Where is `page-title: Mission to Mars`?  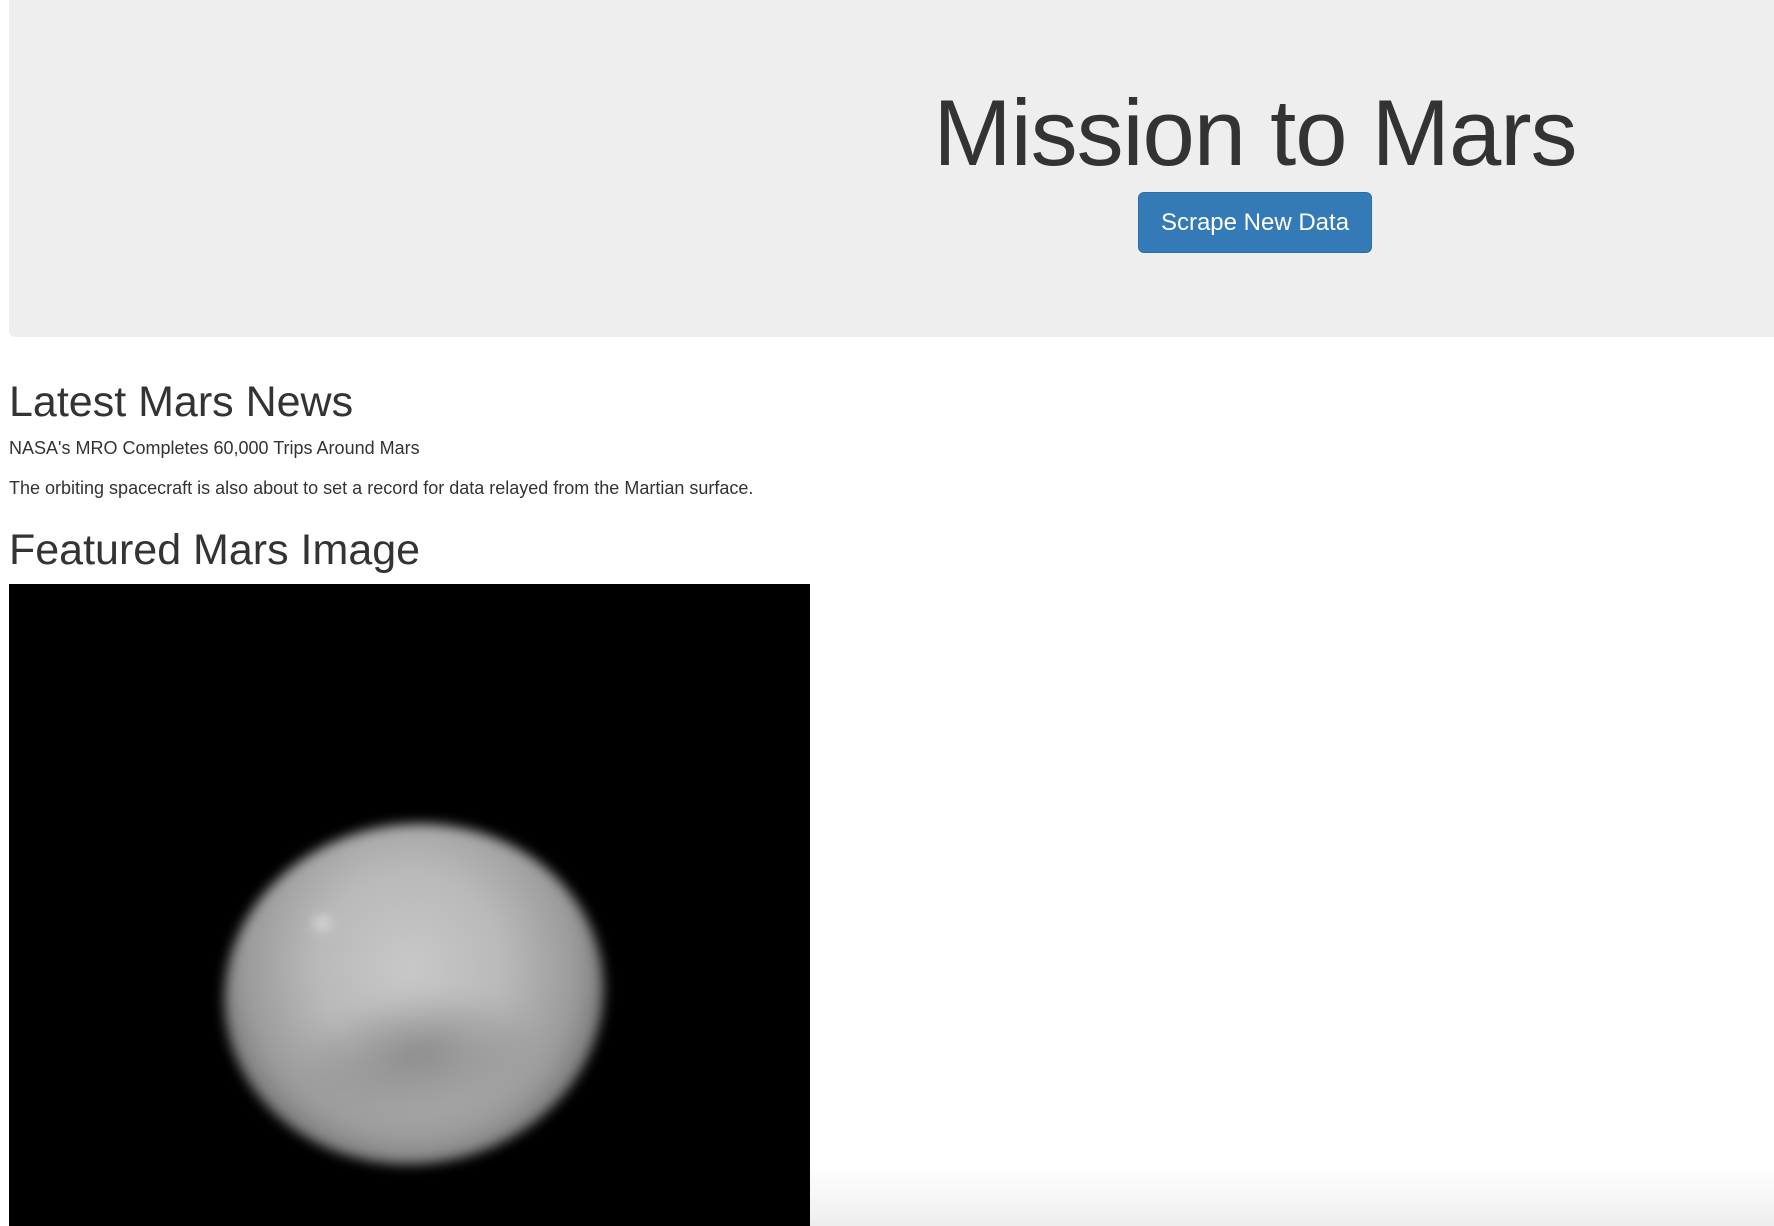 page-title: Mission to Mars is located at coordinates (1255, 132).